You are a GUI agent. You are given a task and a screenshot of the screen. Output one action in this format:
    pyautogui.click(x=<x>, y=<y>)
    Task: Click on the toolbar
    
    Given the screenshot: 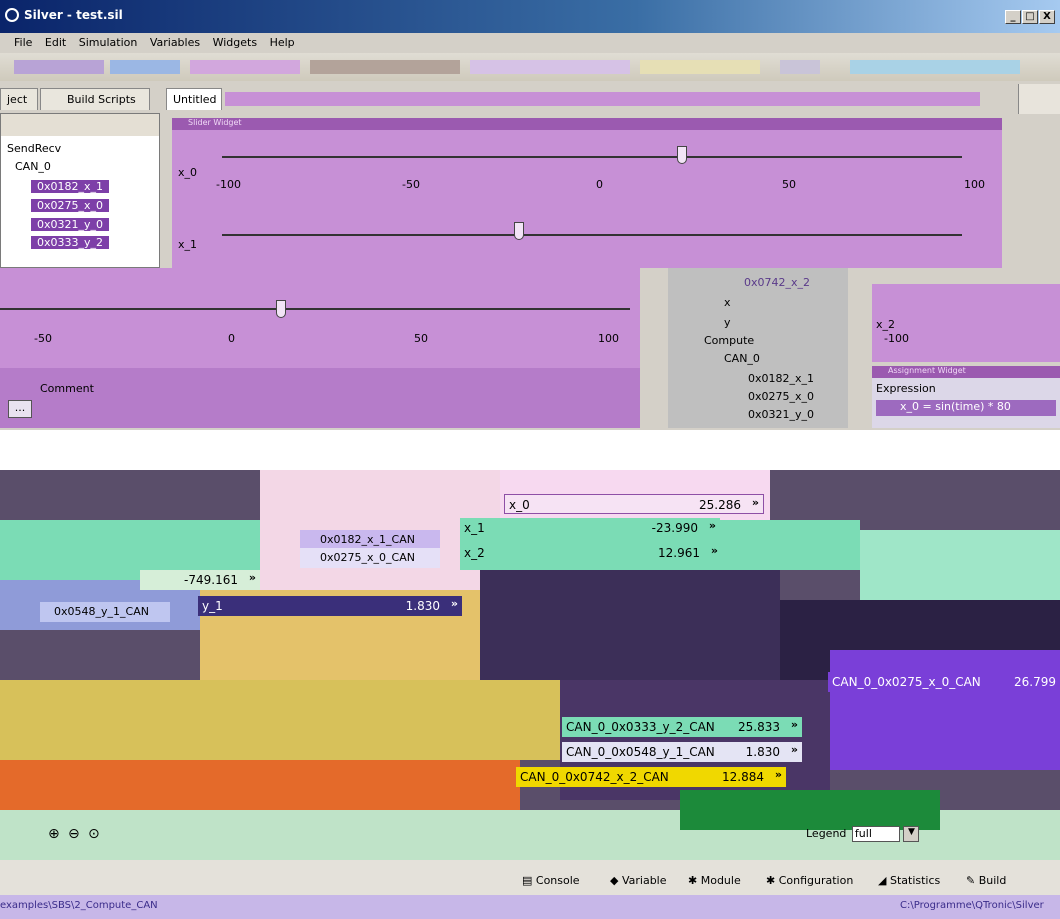 What is the action you would take?
    pyautogui.click(x=530, y=67)
    